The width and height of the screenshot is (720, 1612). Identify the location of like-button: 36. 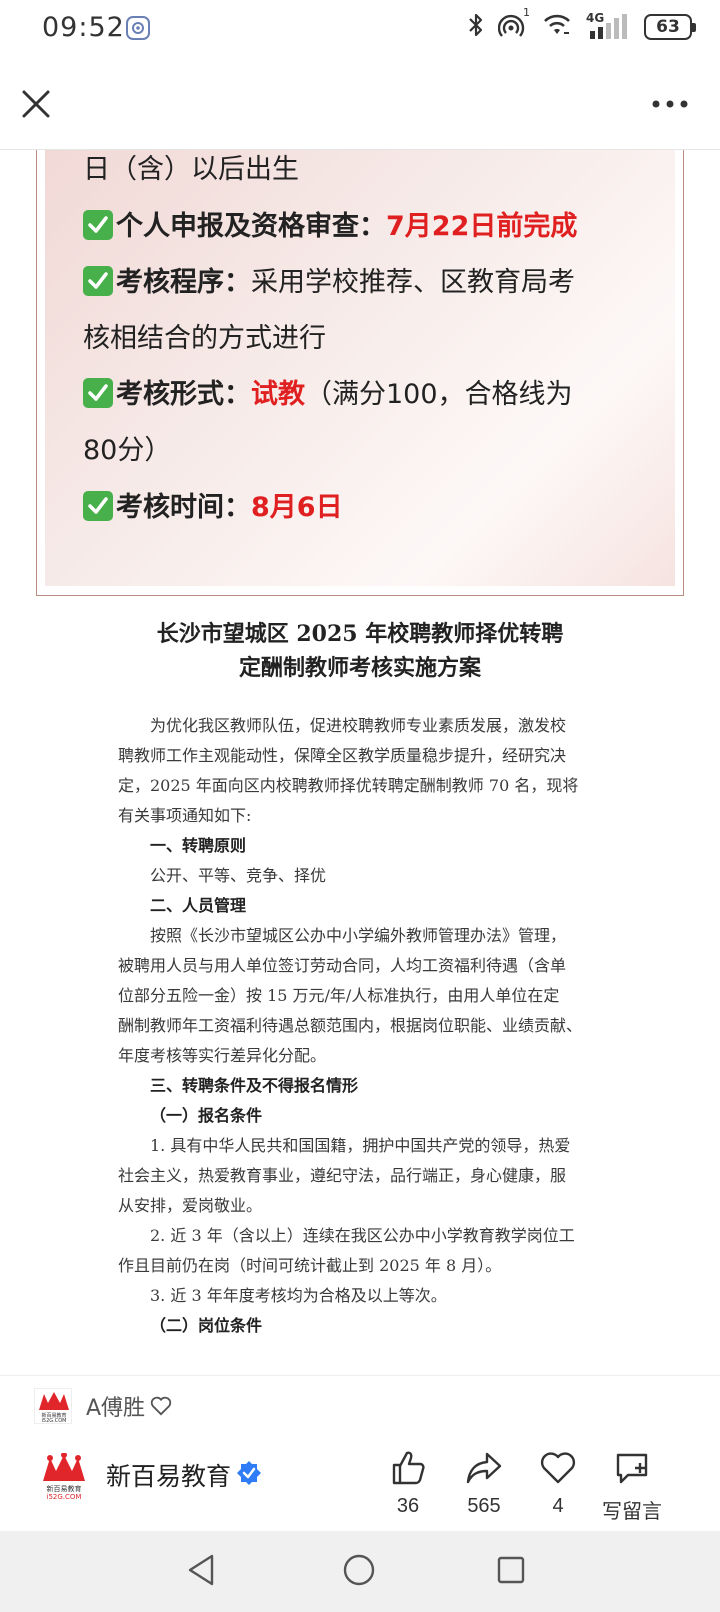
(408, 1483).